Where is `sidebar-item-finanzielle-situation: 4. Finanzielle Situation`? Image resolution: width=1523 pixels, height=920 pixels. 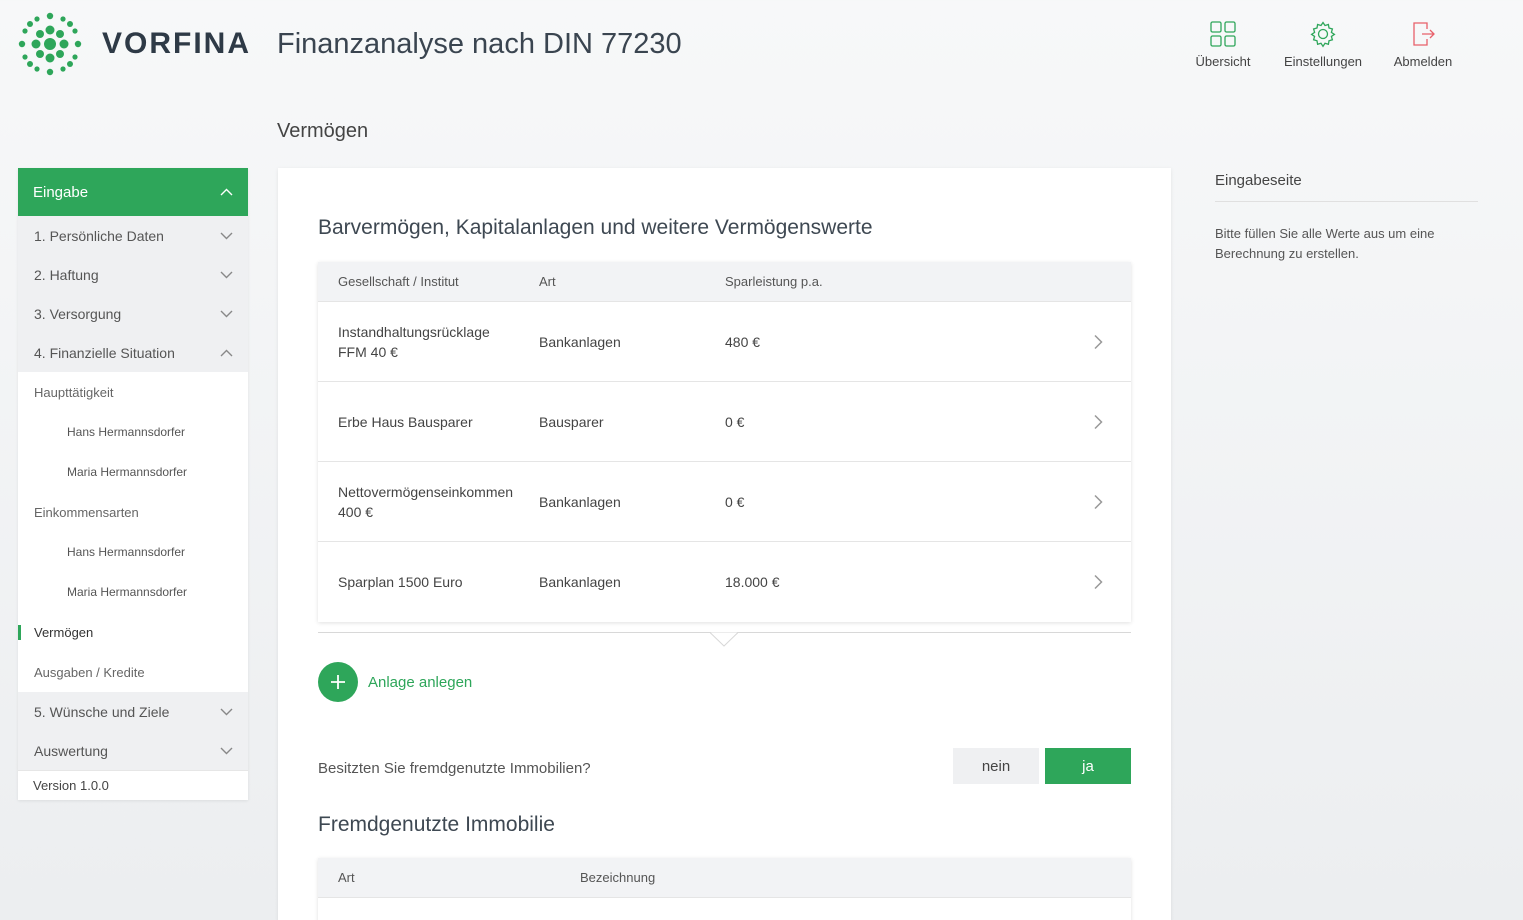 sidebar-item-finanzielle-situation: 4. Finanzielle Situation is located at coordinates (133, 352).